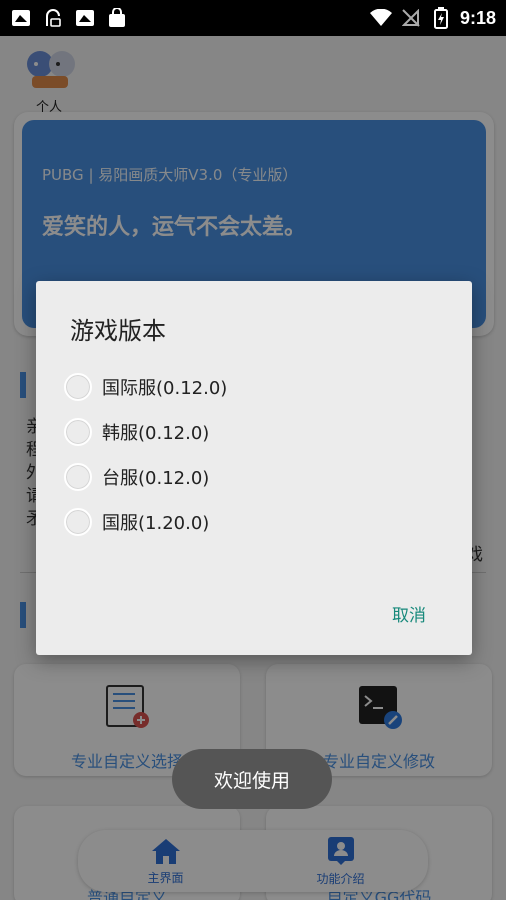  I want to click on radio-label: 国际服(0.12.0), so click(165, 388).